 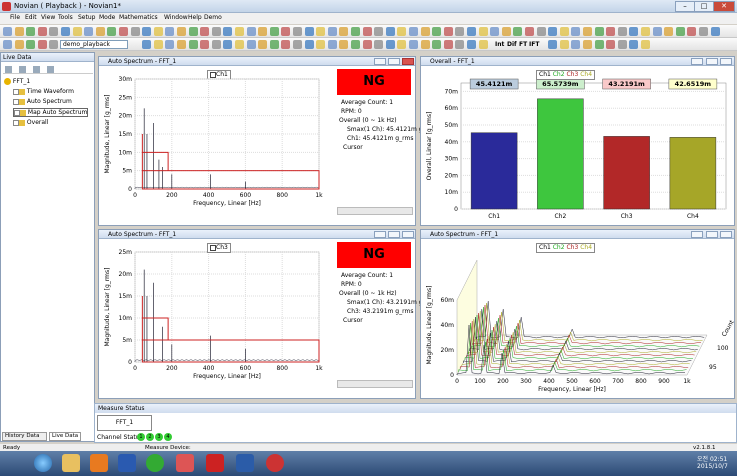 What do you see at coordinates (545, 74) in the screenshot?
I see `legend-ch1: Ch1` at bounding box center [545, 74].